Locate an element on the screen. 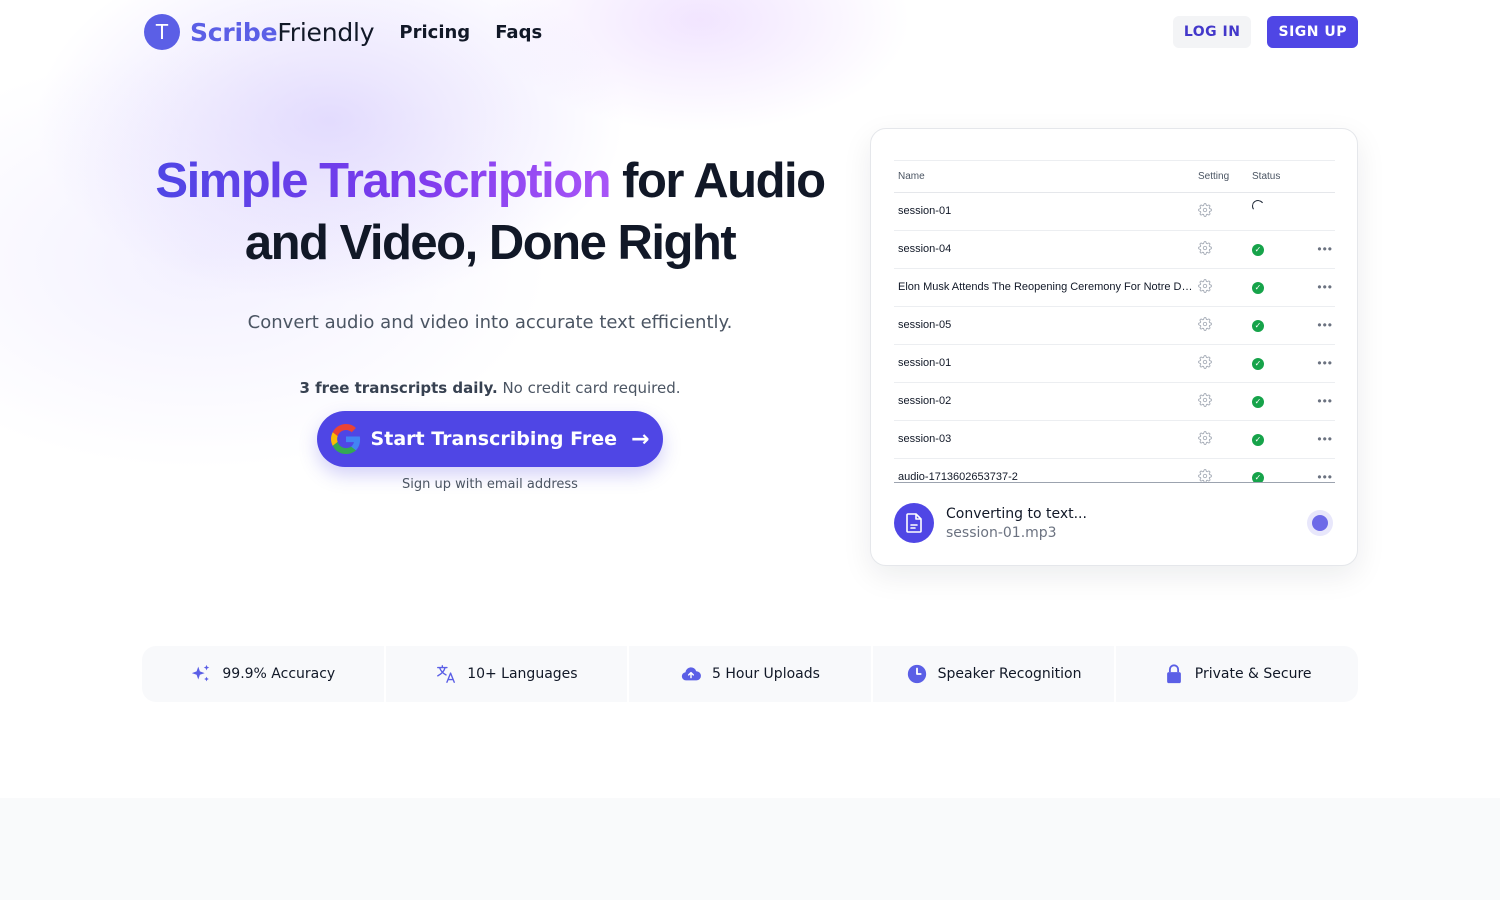 The width and height of the screenshot is (1500, 900). clock-icon is located at coordinates (916, 674).